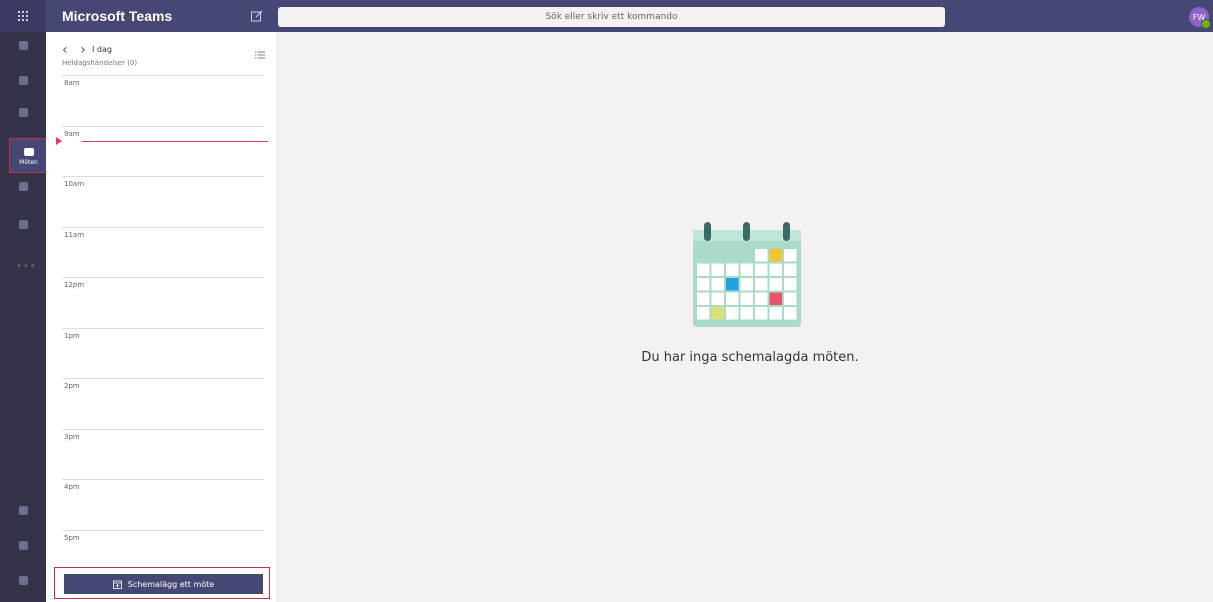 This screenshot has height=602, width=1213. I want to click on rail-item-teams, so click(23, 119).